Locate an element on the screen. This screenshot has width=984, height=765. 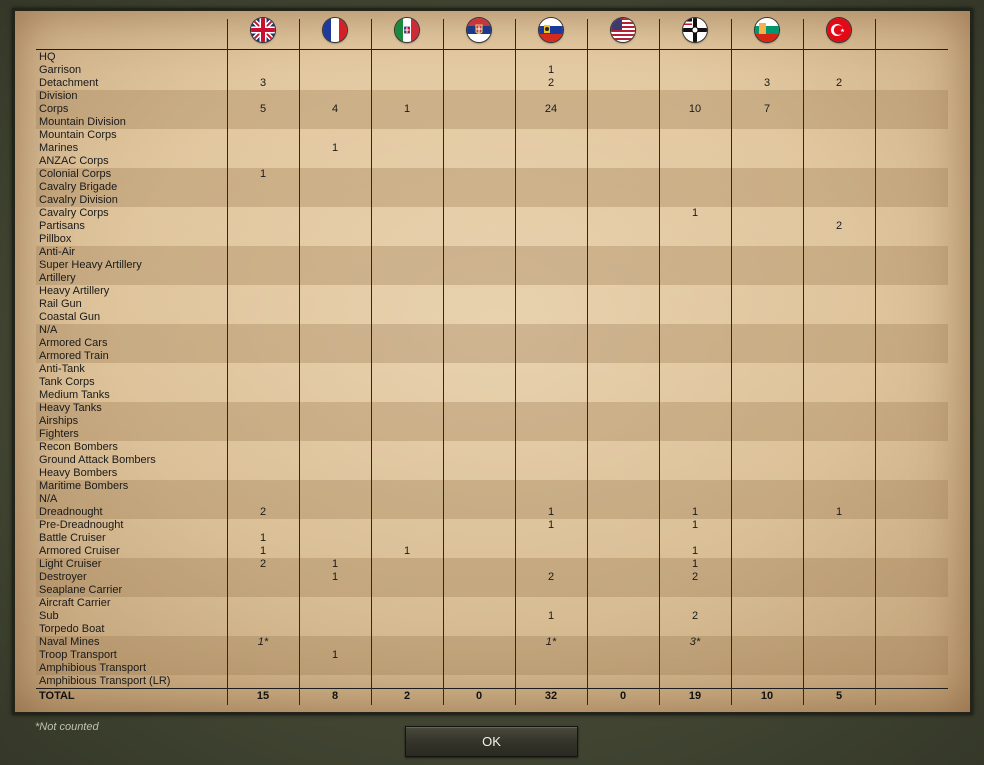
total-cell: 10 is located at coordinates (767, 696).